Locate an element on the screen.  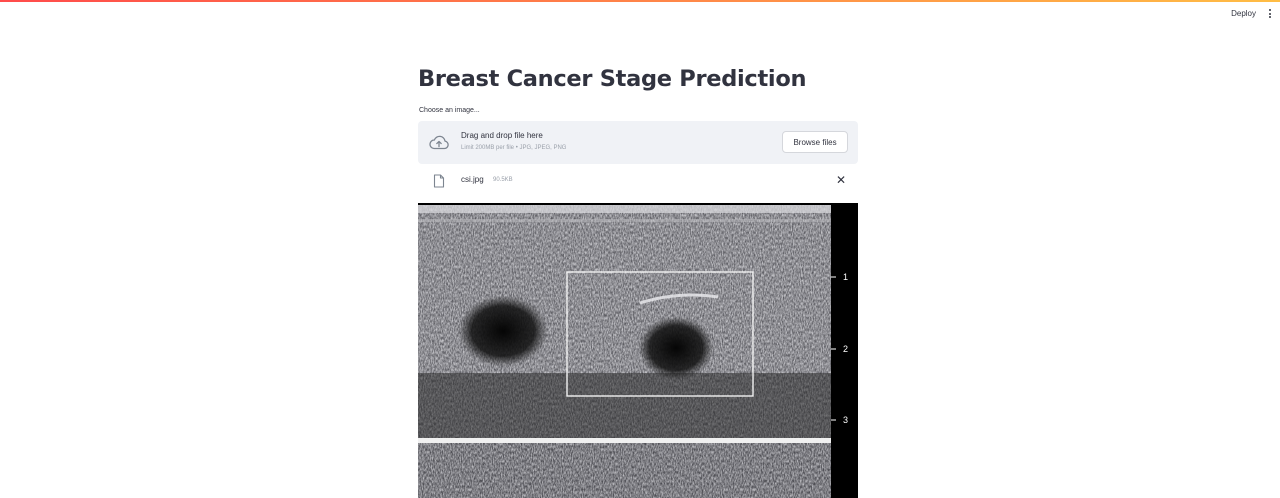
header-toolbar: Deploy is located at coordinates (1251, 13).